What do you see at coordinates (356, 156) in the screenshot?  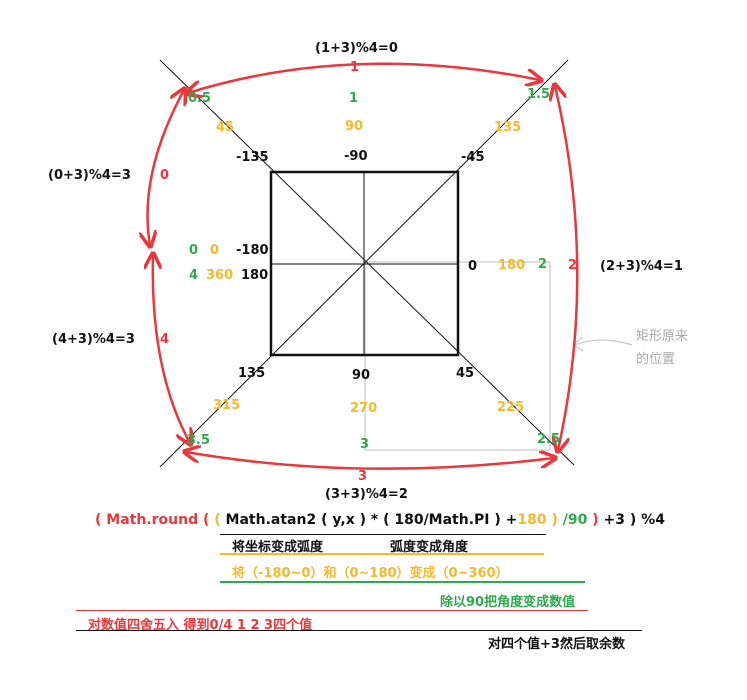 I see `top-black-value: -90` at bounding box center [356, 156].